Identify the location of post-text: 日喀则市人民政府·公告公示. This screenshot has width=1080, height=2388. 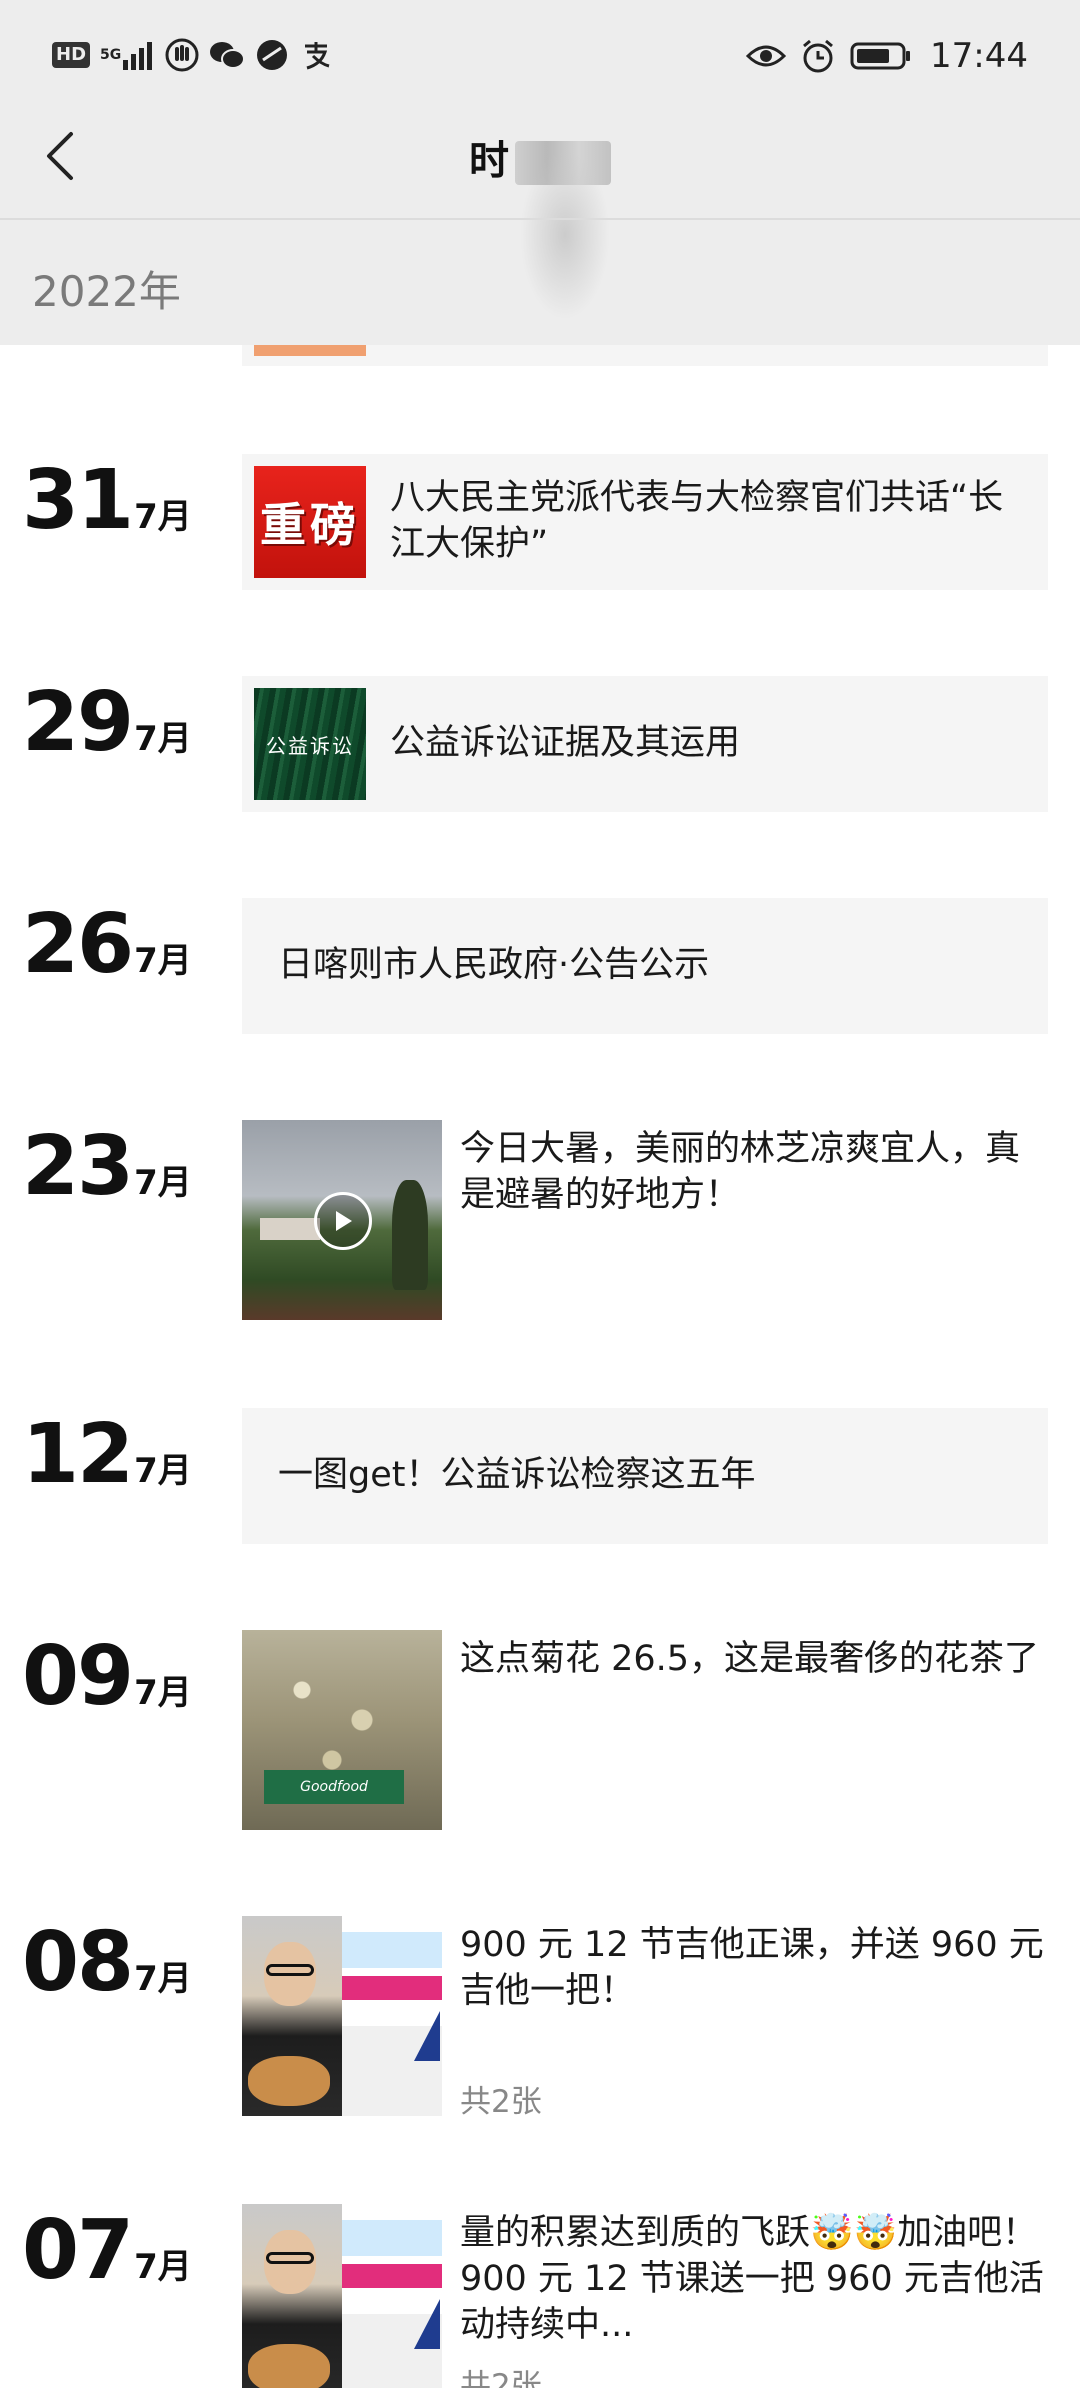
(494, 965).